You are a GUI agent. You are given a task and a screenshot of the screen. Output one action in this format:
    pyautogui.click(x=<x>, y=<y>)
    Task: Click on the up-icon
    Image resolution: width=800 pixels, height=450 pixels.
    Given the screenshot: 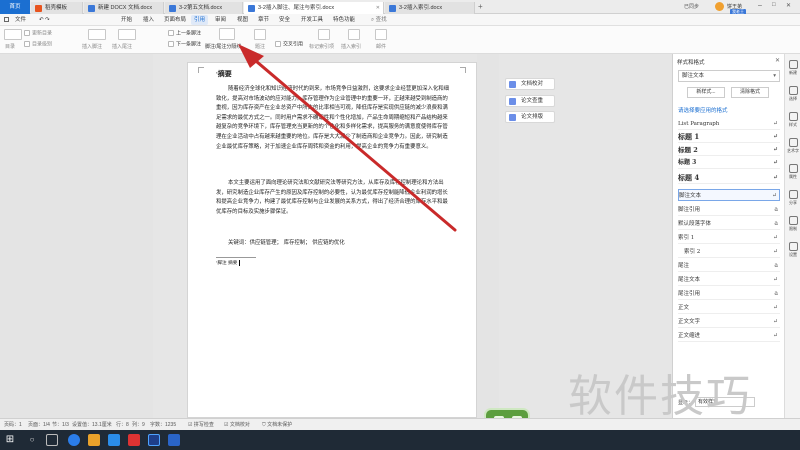 What is the action you would take?
    pyautogui.click(x=171, y=33)
    